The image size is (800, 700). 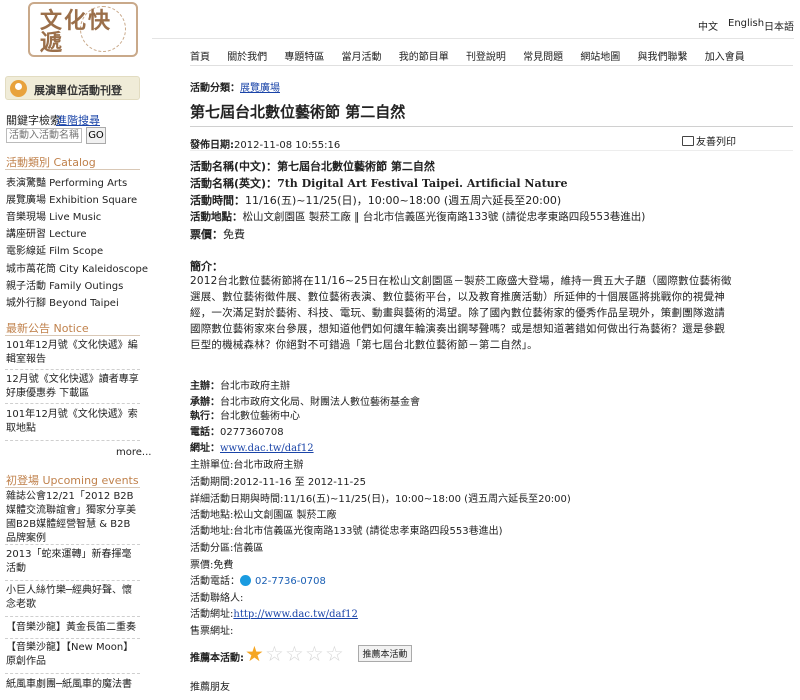 What do you see at coordinates (305, 400) in the screenshot?
I see `detail-organizer: 承辦：台北市政府文化局、財團法人數位藝術基金會` at bounding box center [305, 400].